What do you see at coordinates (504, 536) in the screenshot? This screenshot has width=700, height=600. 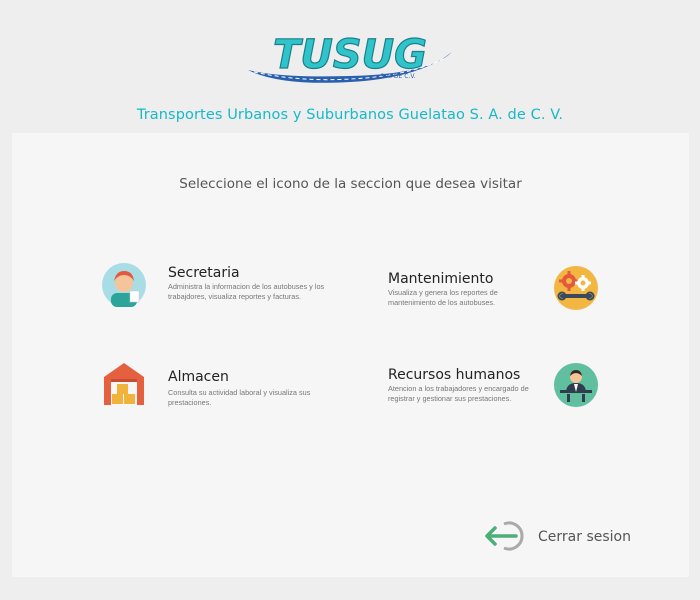 I see `logout-icon` at bounding box center [504, 536].